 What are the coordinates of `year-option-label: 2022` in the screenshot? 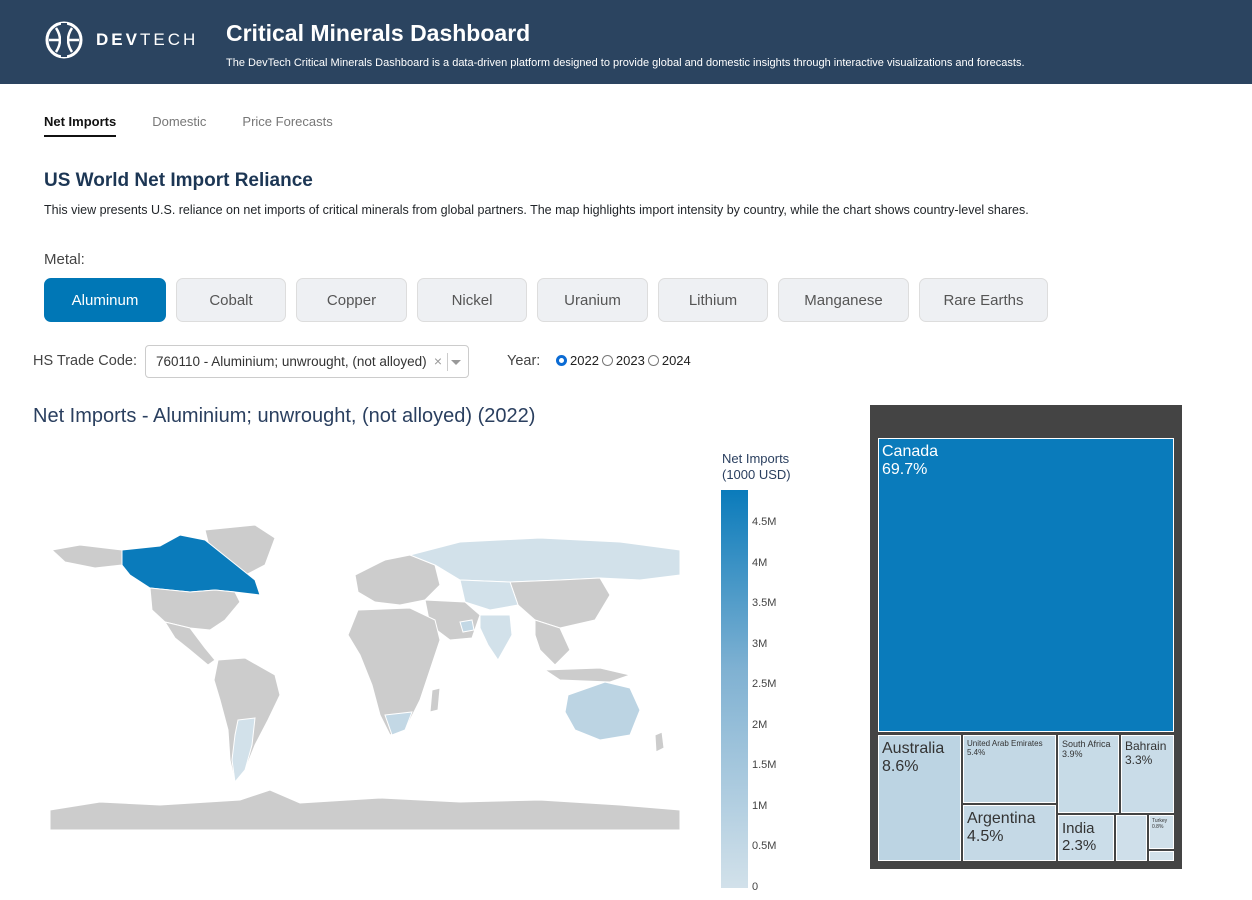 It's located at (584, 360).